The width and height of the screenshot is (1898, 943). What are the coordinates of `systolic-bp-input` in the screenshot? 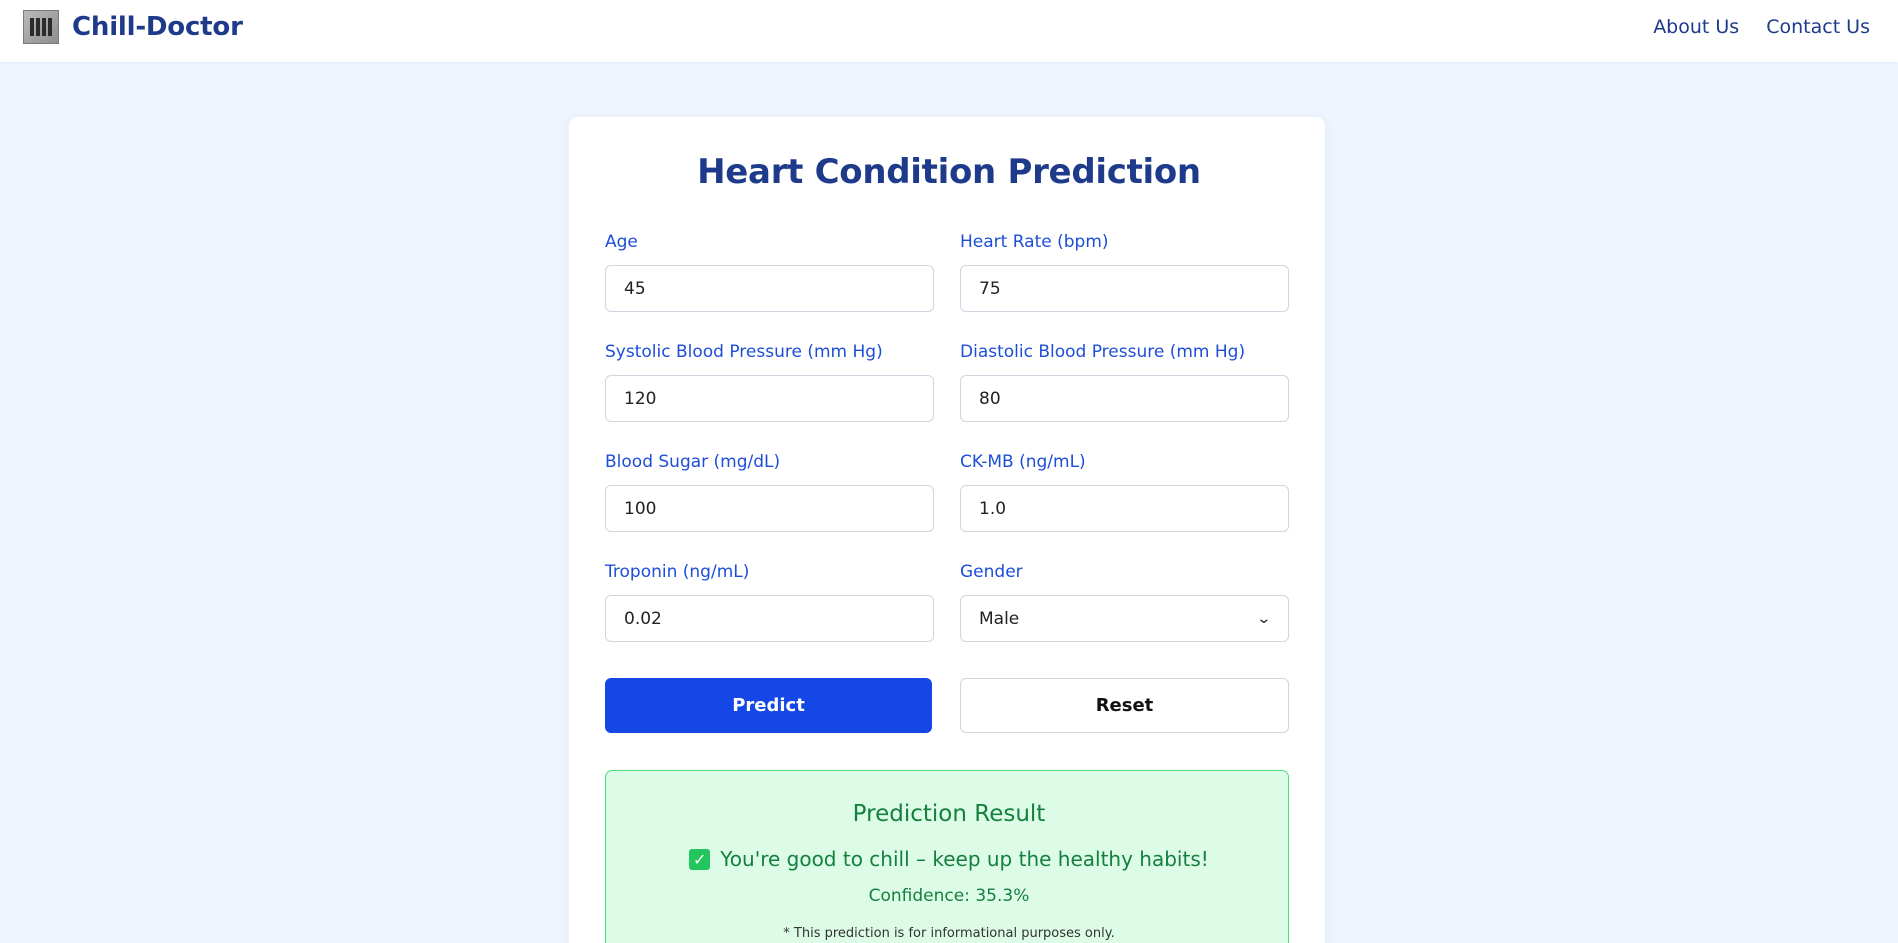 It's located at (769, 398).